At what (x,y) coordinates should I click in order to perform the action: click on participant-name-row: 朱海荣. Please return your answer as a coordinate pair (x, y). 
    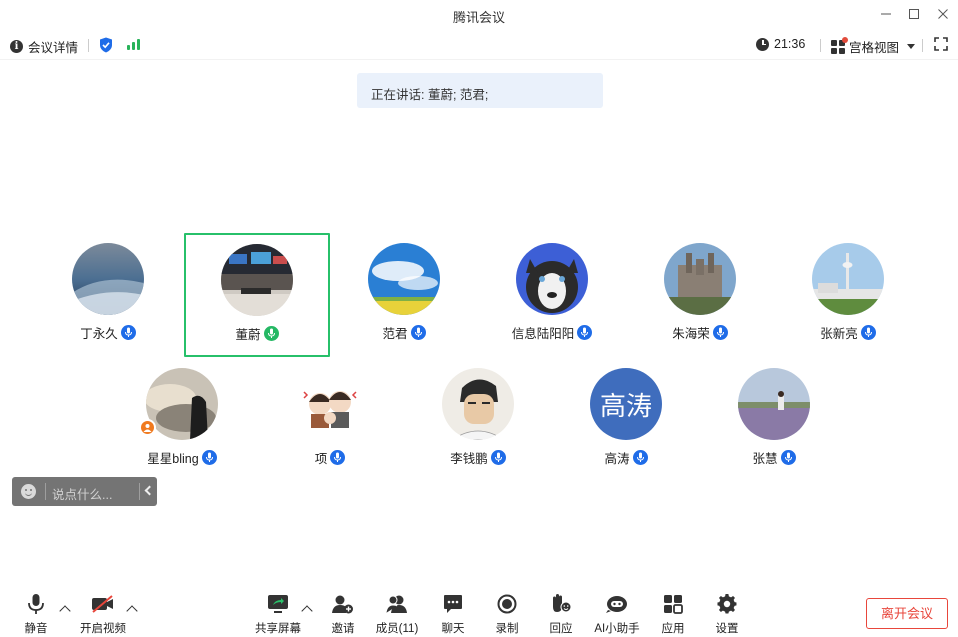
    Looking at the image, I should click on (700, 332).